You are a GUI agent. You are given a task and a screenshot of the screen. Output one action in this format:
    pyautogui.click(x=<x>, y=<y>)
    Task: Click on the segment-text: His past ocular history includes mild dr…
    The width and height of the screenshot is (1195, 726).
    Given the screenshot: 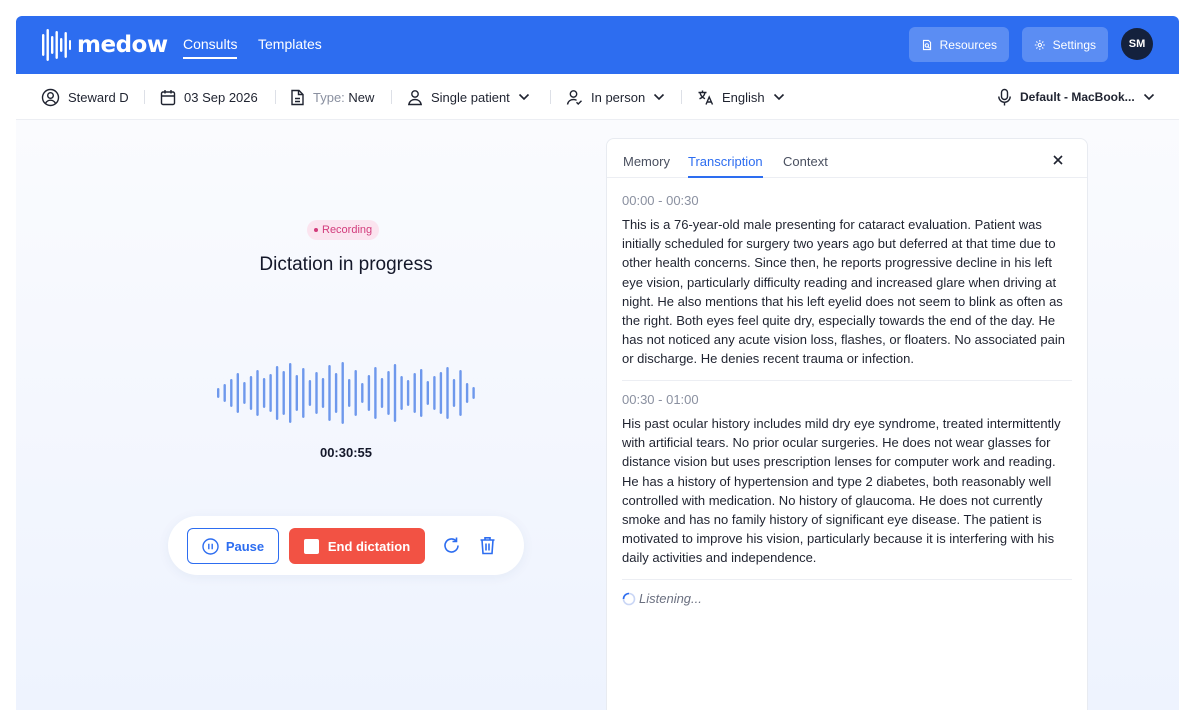 What is the action you would take?
    pyautogui.click(x=841, y=491)
    